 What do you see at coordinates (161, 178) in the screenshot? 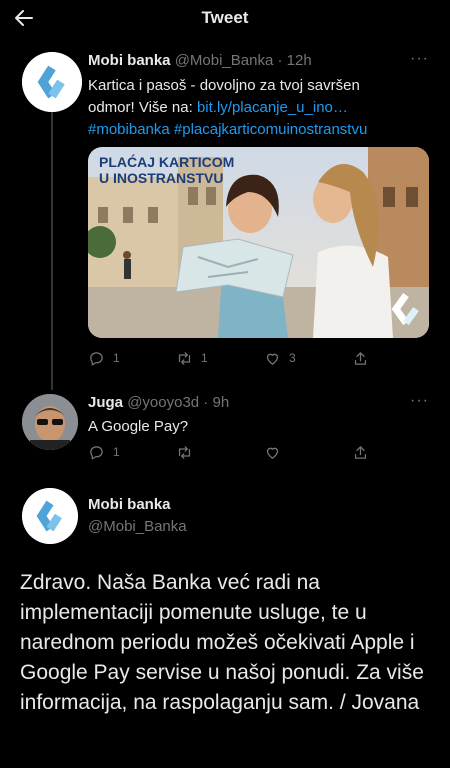
I see `media-caption-line2: U INOSTRANSTVU` at bounding box center [161, 178].